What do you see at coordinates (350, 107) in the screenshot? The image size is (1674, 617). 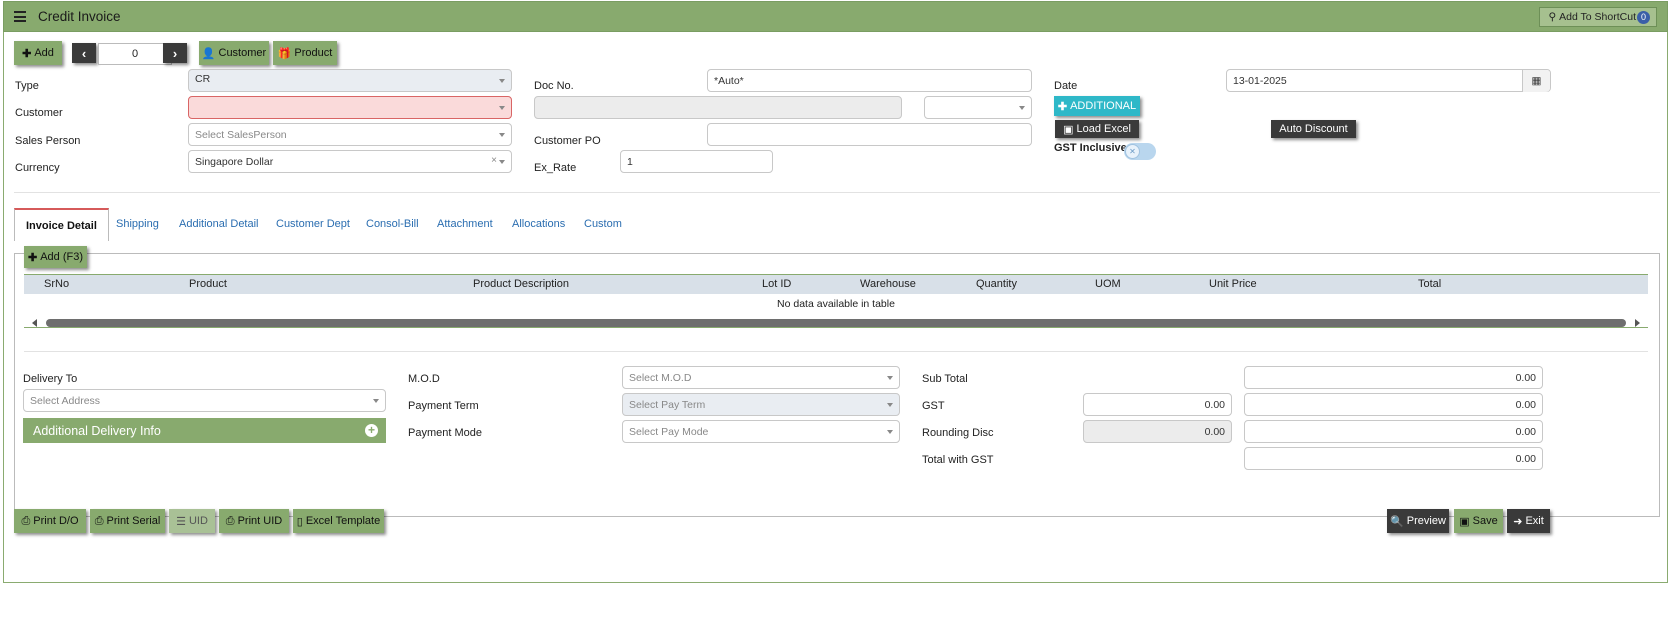 I see `customer-select` at bounding box center [350, 107].